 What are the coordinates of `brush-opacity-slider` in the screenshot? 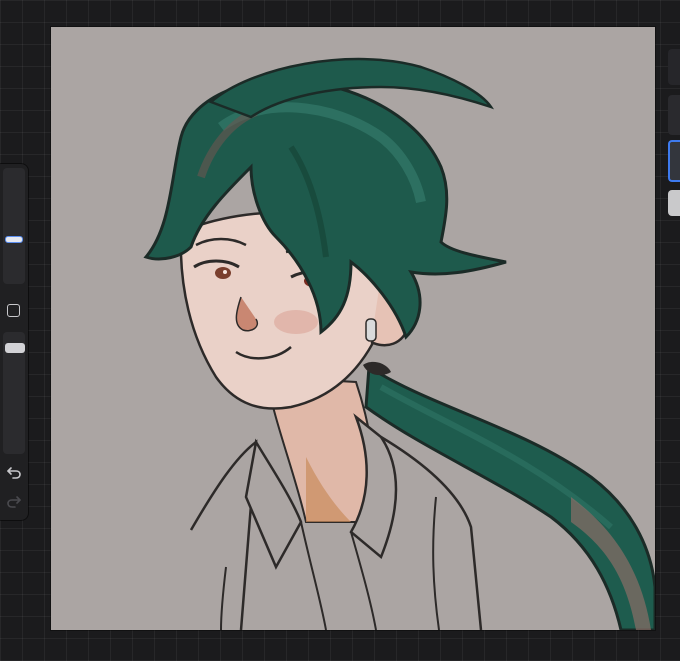 It's located at (14, 393).